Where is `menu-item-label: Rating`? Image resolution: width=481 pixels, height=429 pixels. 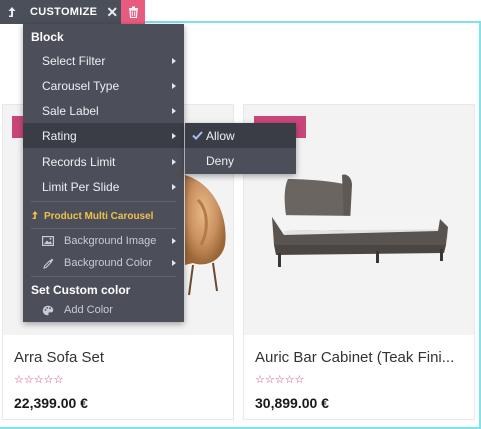 menu-item-label: Rating is located at coordinates (59, 135).